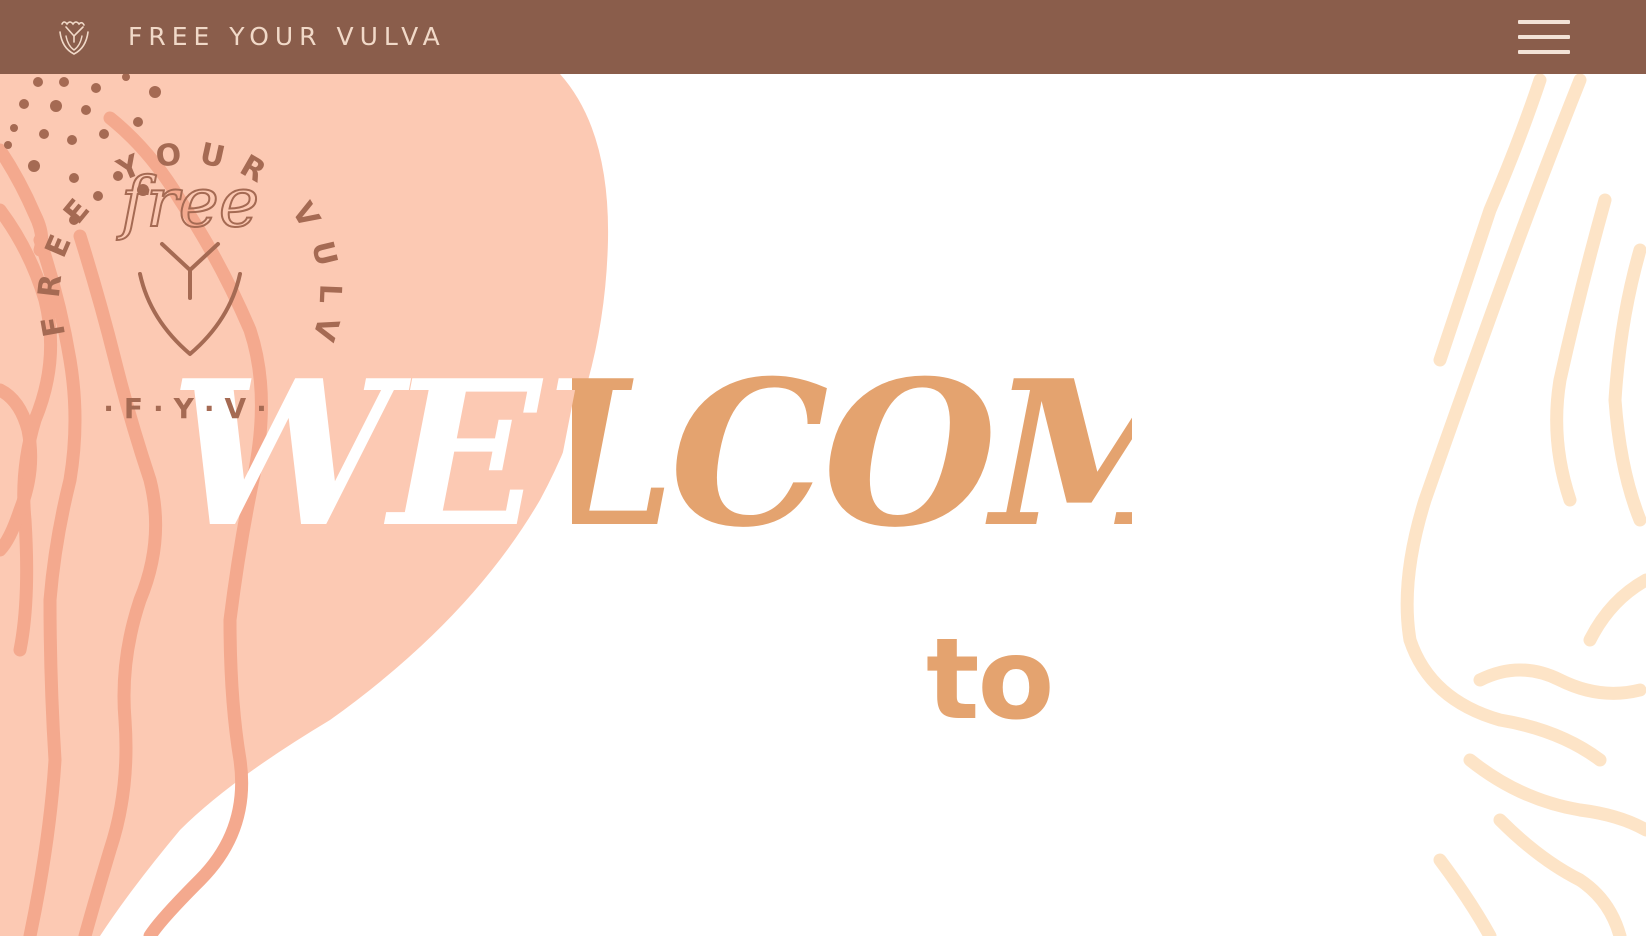 This screenshot has height=936, width=1646. Describe the element at coordinates (1544, 37) in the screenshot. I see `hamburger-menu-icon` at that location.